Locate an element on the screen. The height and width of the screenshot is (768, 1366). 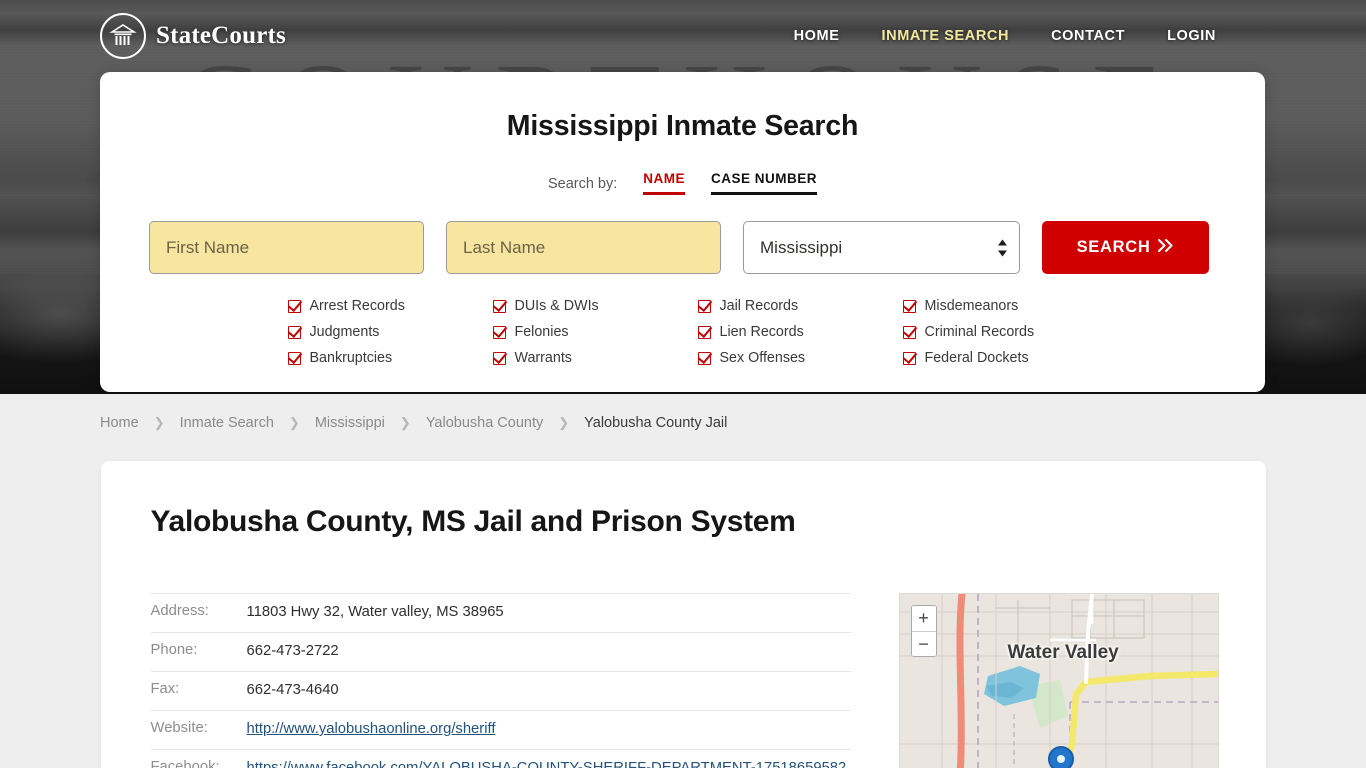
breadcrumb-item-yalobusha-county: Yalobusha County is located at coordinates (484, 423).